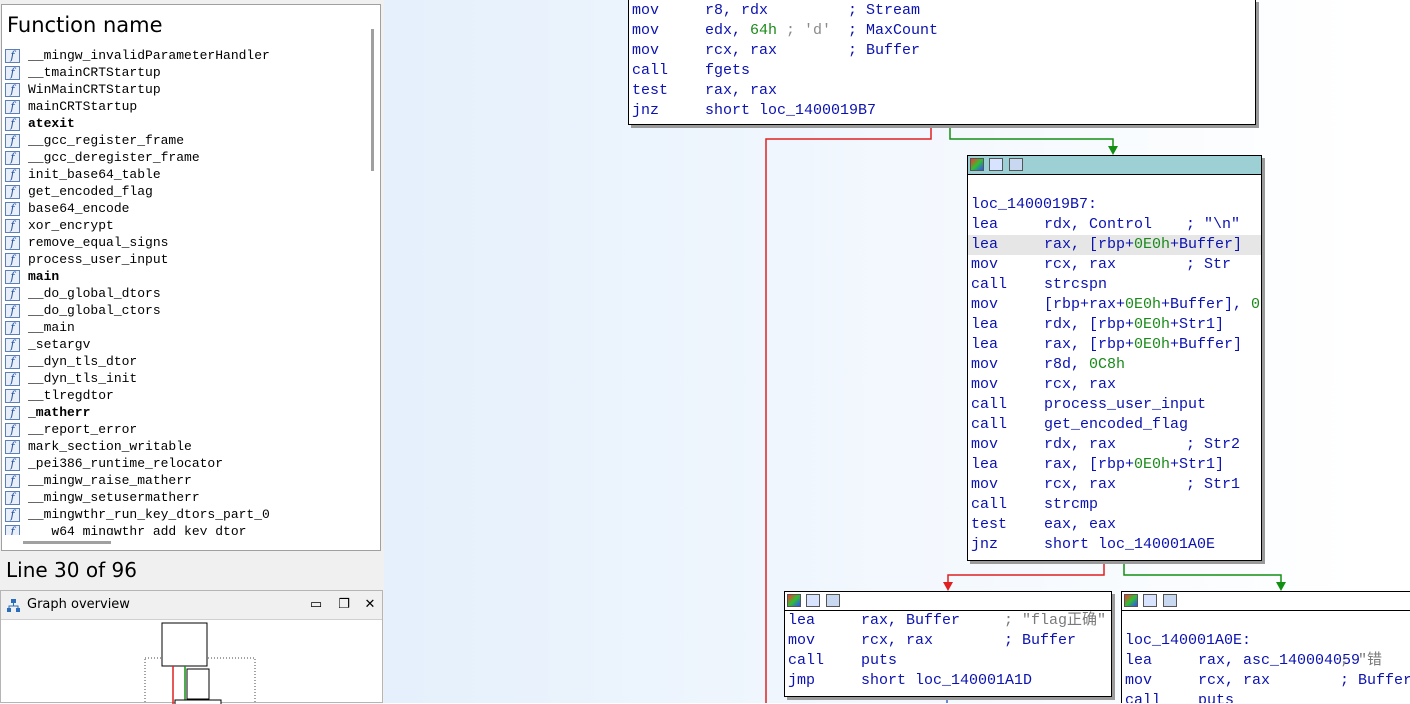  What do you see at coordinates (727, 70) in the screenshot?
I see `asm-operand: fgets` at bounding box center [727, 70].